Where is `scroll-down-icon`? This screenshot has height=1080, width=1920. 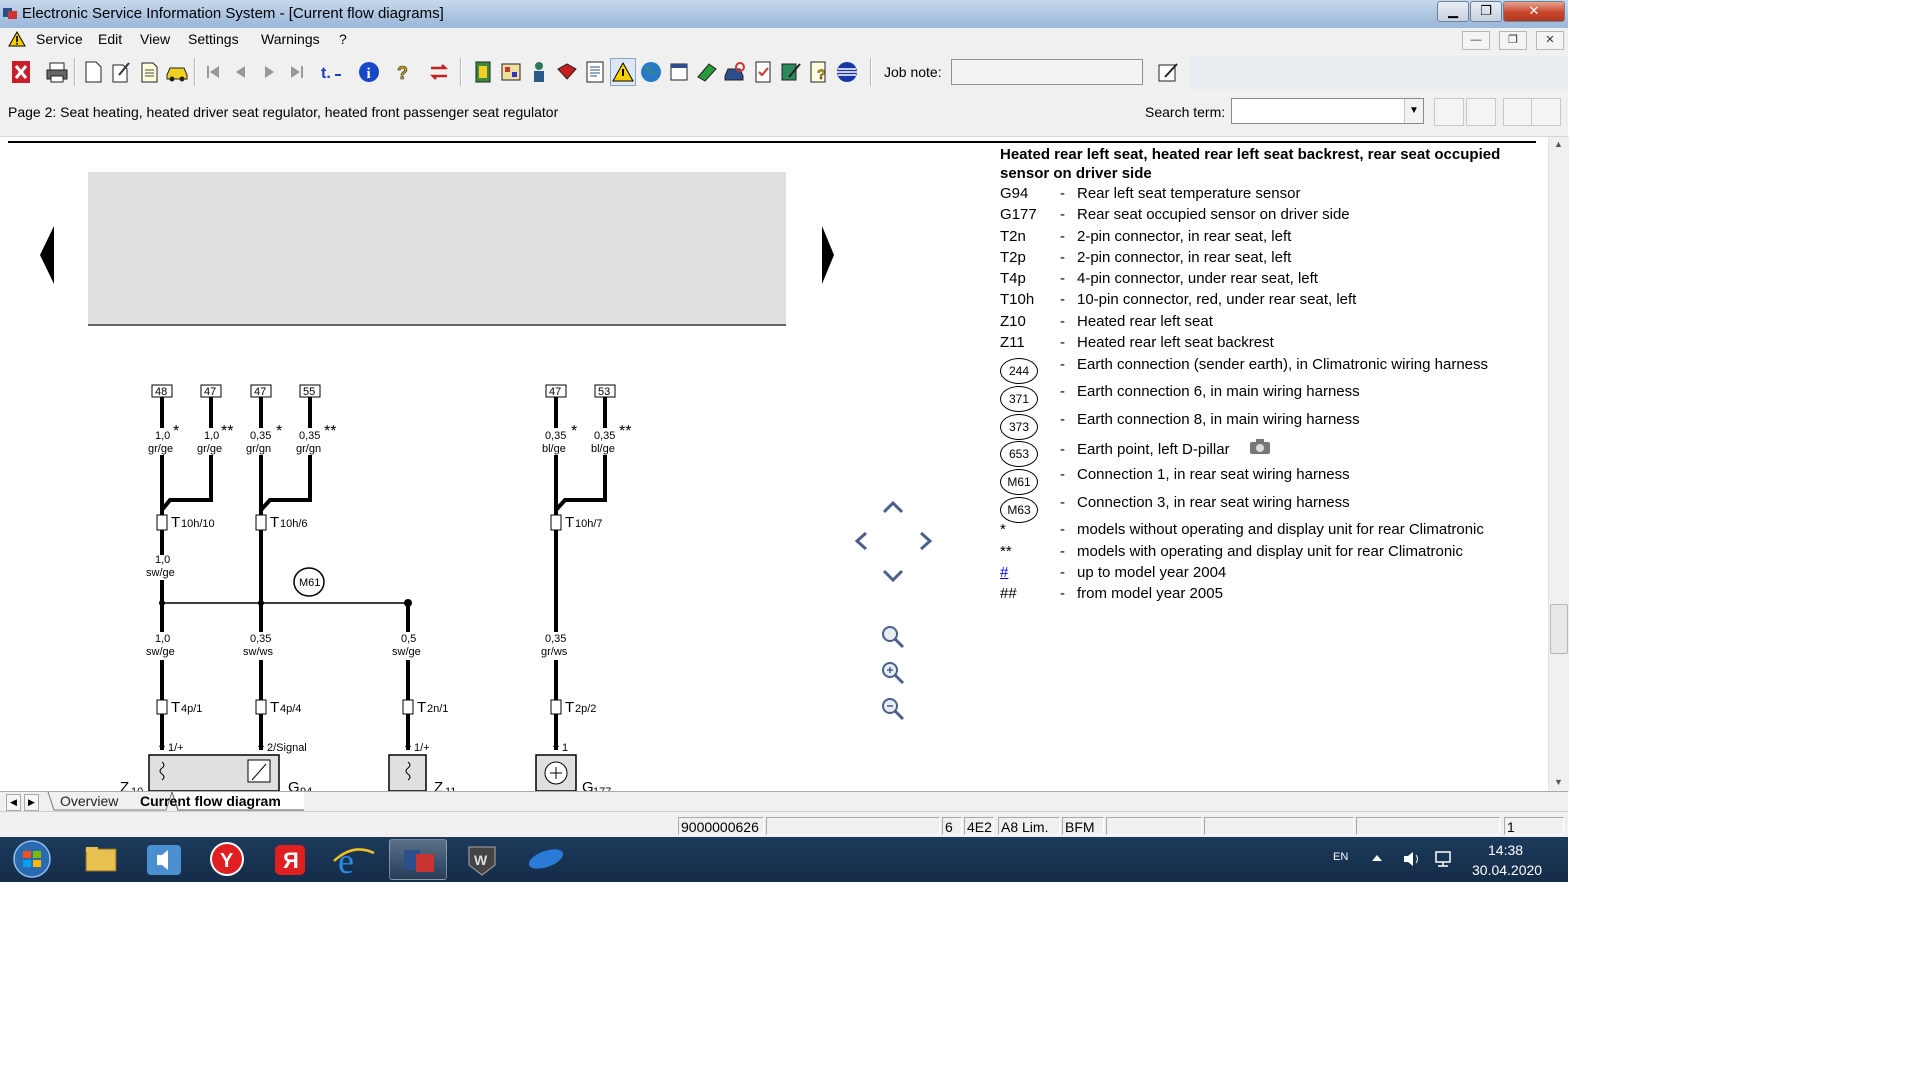
scroll-down-icon is located at coordinates (893, 576).